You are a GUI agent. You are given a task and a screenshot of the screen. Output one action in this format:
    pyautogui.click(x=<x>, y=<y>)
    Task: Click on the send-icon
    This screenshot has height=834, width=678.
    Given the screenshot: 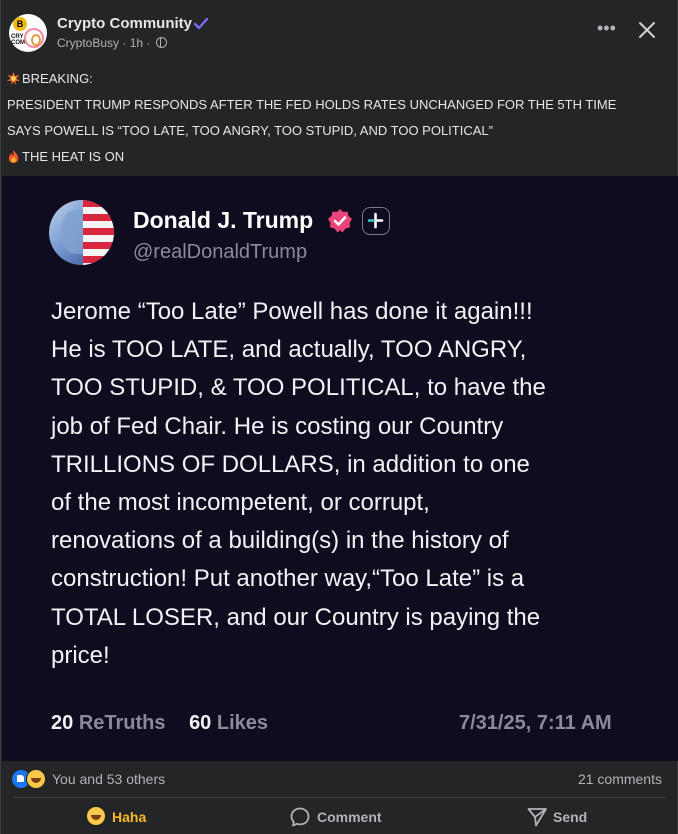 What is the action you would take?
    pyautogui.click(x=537, y=817)
    